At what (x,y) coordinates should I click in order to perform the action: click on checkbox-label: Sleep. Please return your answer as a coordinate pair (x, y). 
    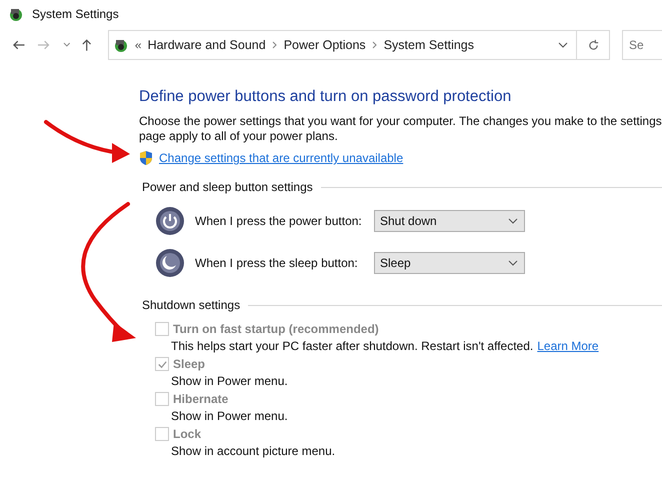
    Looking at the image, I should click on (189, 364).